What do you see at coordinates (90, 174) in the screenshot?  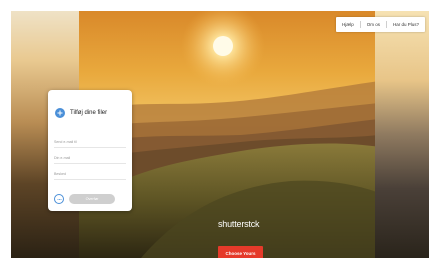 I see `message-field: Besked` at bounding box center [90, 174].